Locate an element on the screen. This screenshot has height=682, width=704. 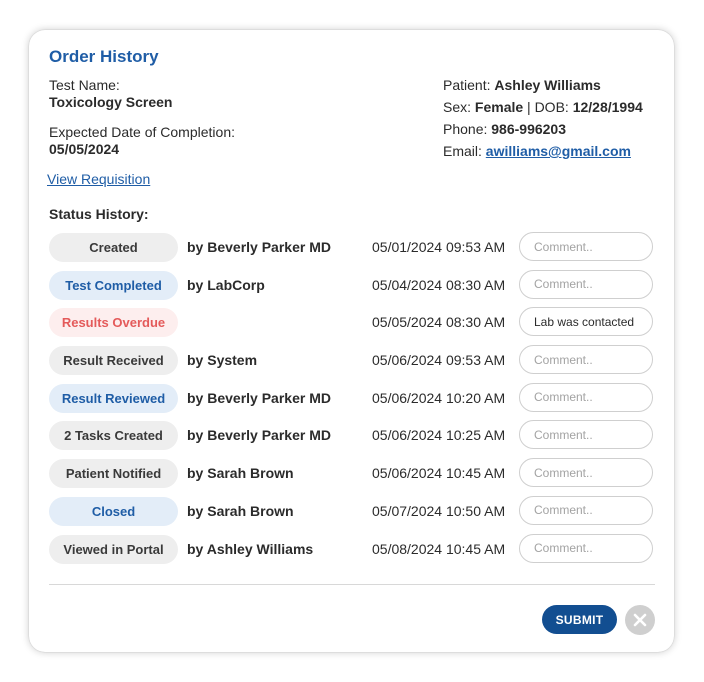
status-badge: Patient Notified is located at coordinates (113, 474).